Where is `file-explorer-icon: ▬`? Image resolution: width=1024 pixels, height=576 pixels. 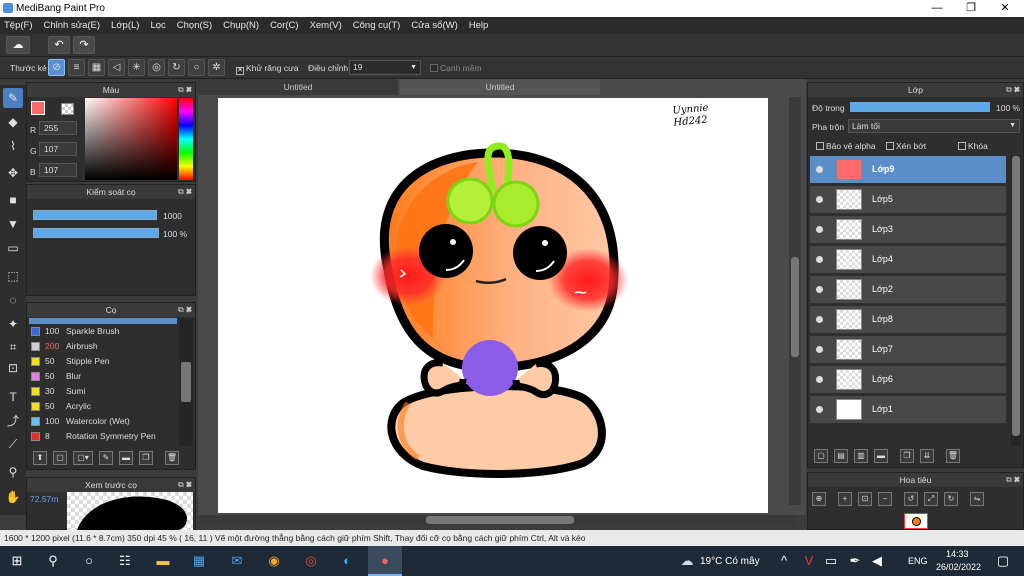 file-explorer-icon: ▬ is located at coordinates (163, 561).